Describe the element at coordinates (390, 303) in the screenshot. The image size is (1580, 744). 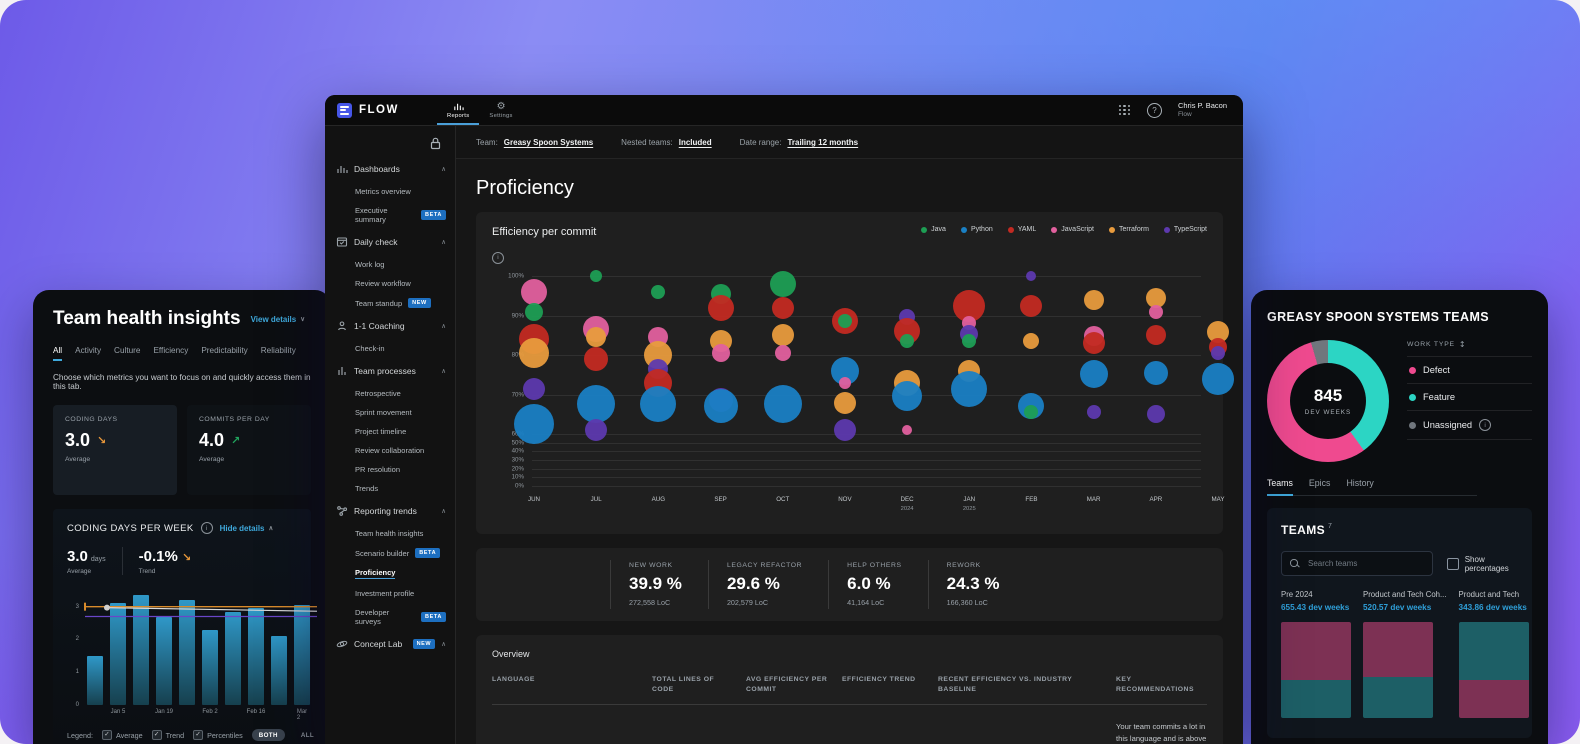
I see `sidebar-item-team-standup: Team standup NEW` at that location.